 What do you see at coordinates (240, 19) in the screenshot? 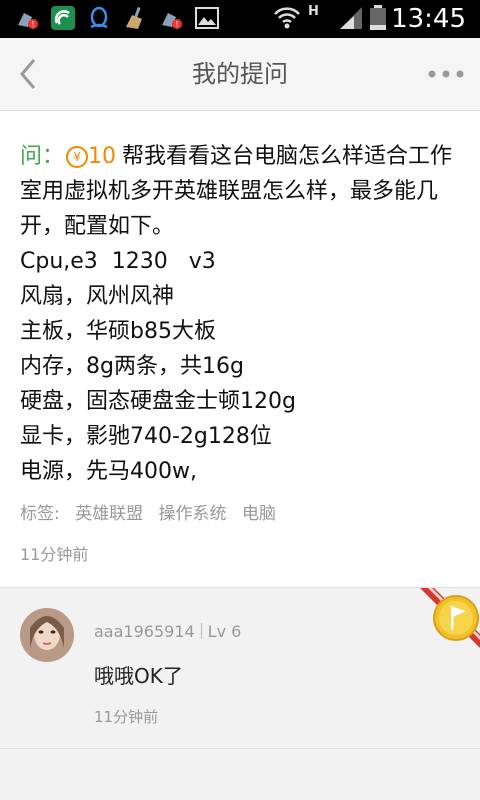
I see `status-bar: ! ! H 13:45` at bounding box center [240, 19].